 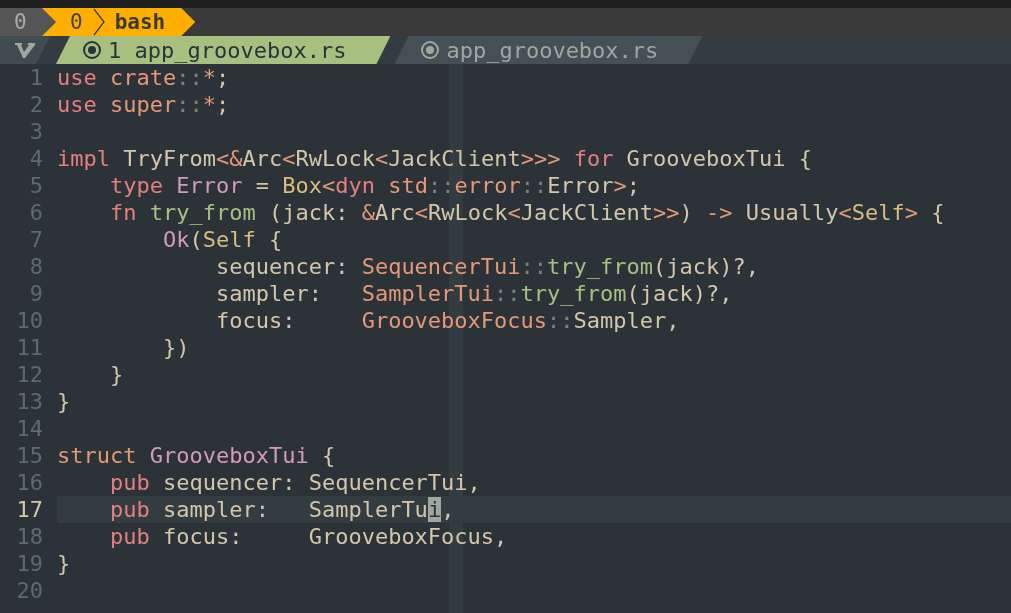 I want to click on code-line: fn try_from (jack: &Arc<RwLock<JackClient>>) -> Usually<Self> {, so click(x=527, y=212).